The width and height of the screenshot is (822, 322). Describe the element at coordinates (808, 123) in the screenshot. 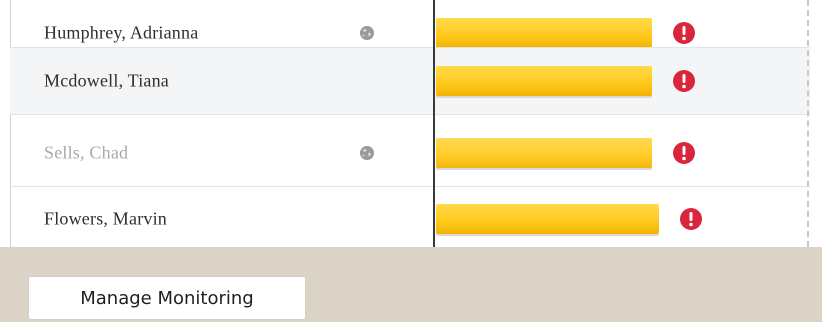

I see `progress-target-line` at that location.